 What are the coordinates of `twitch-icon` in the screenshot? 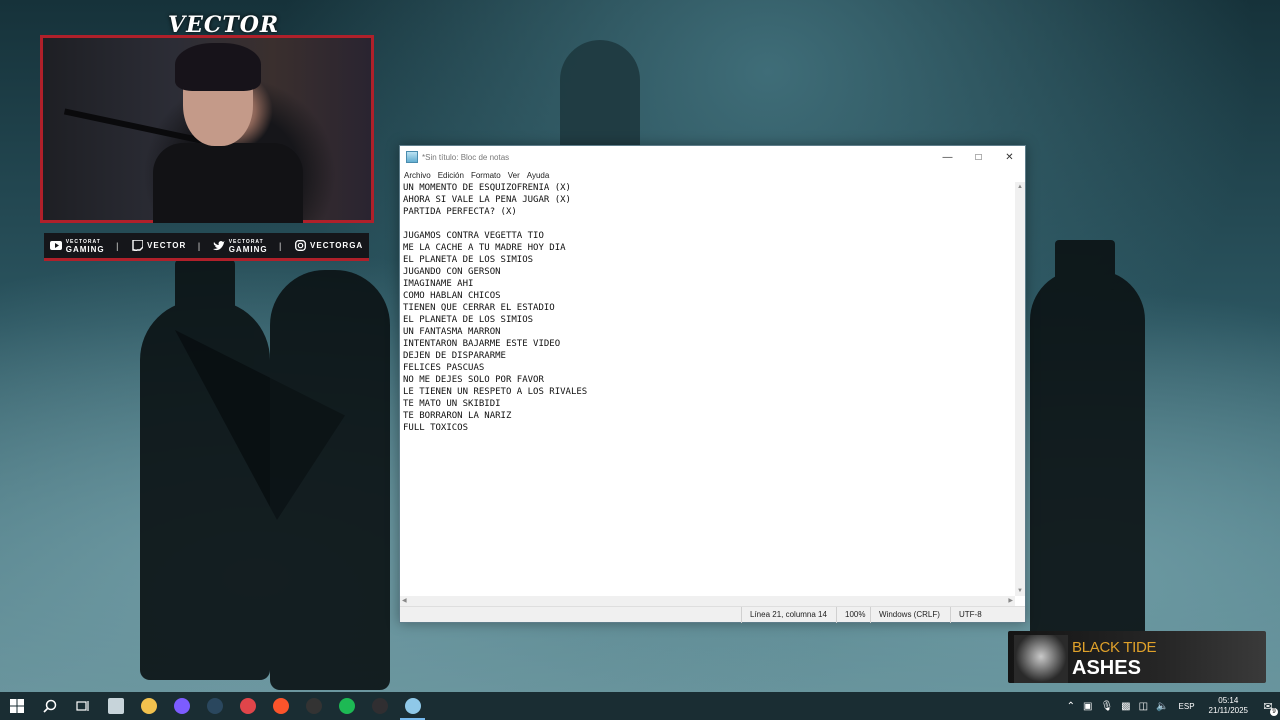 It's located at (137, 245).